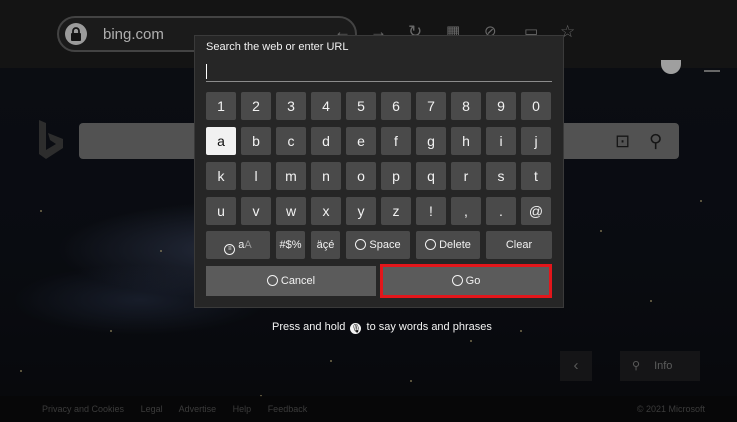  I want to click on key-l: l, so click(256, 176).